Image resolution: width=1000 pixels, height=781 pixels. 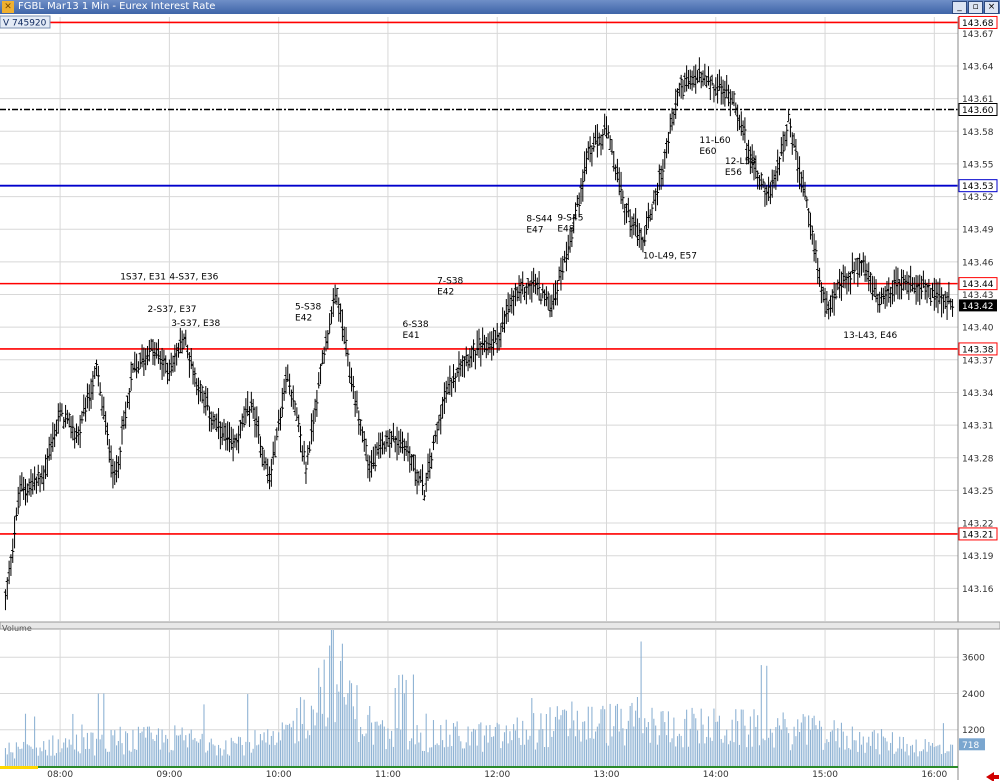 What do you see at coordinates (978, 67) in the screenshot?
I see `price-tick-label: 143.64` at bounding box center [978, 67].